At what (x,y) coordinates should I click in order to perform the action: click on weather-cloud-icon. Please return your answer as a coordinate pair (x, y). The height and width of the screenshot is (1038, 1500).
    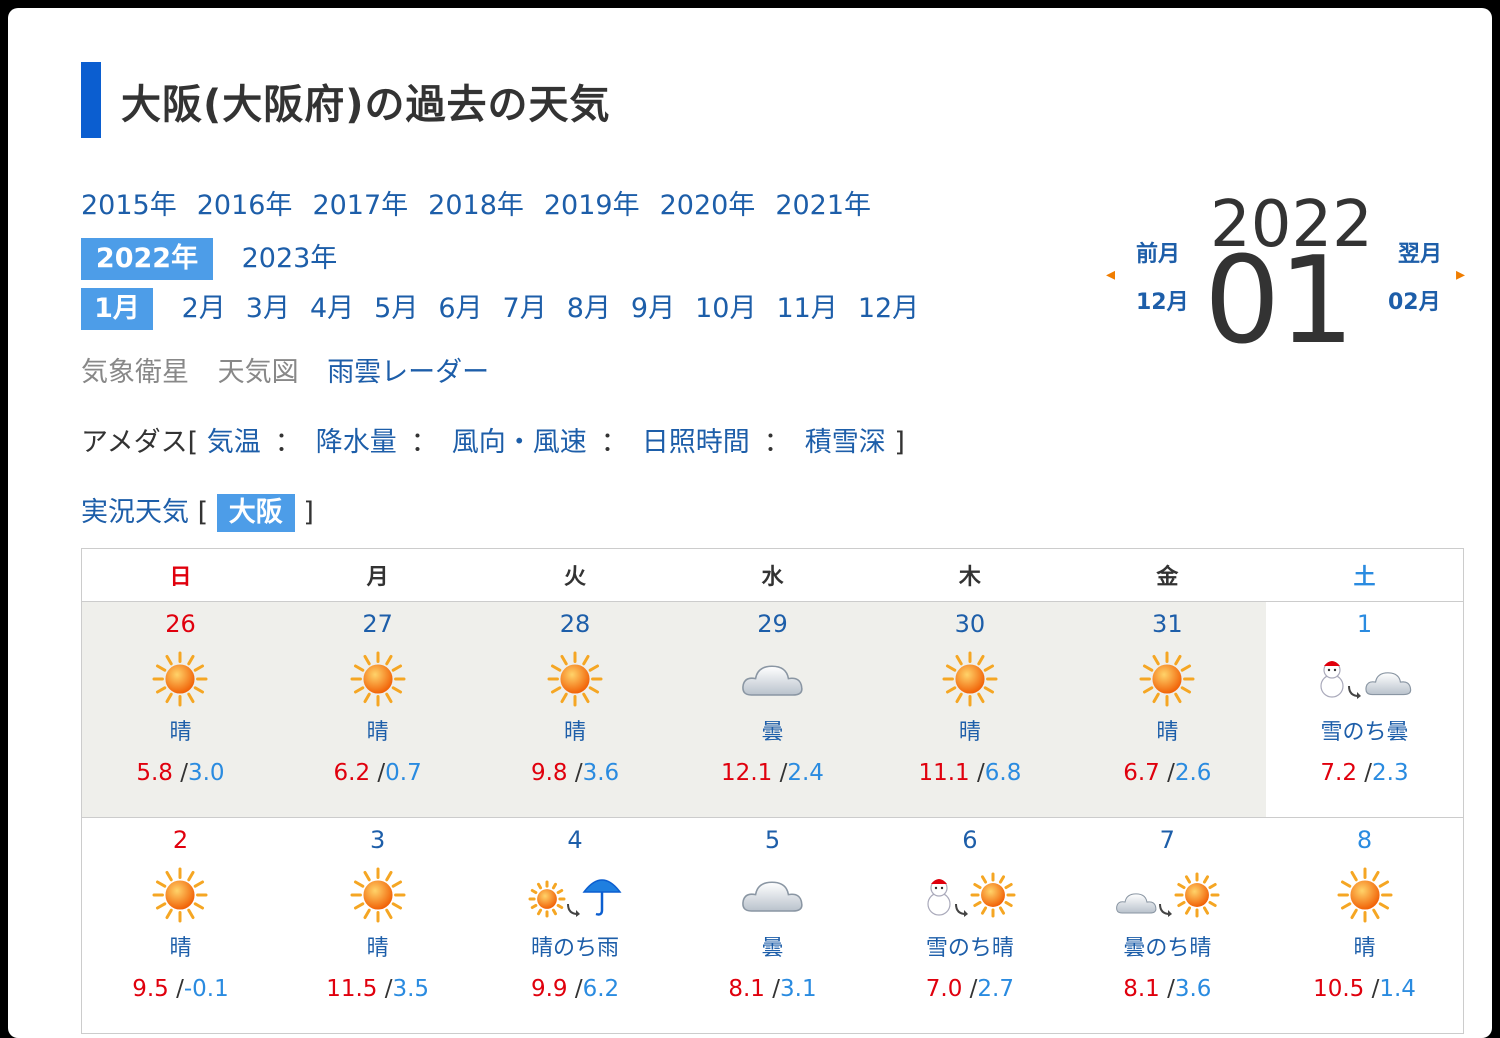
    Looking at the image, I should click on (772, 679).